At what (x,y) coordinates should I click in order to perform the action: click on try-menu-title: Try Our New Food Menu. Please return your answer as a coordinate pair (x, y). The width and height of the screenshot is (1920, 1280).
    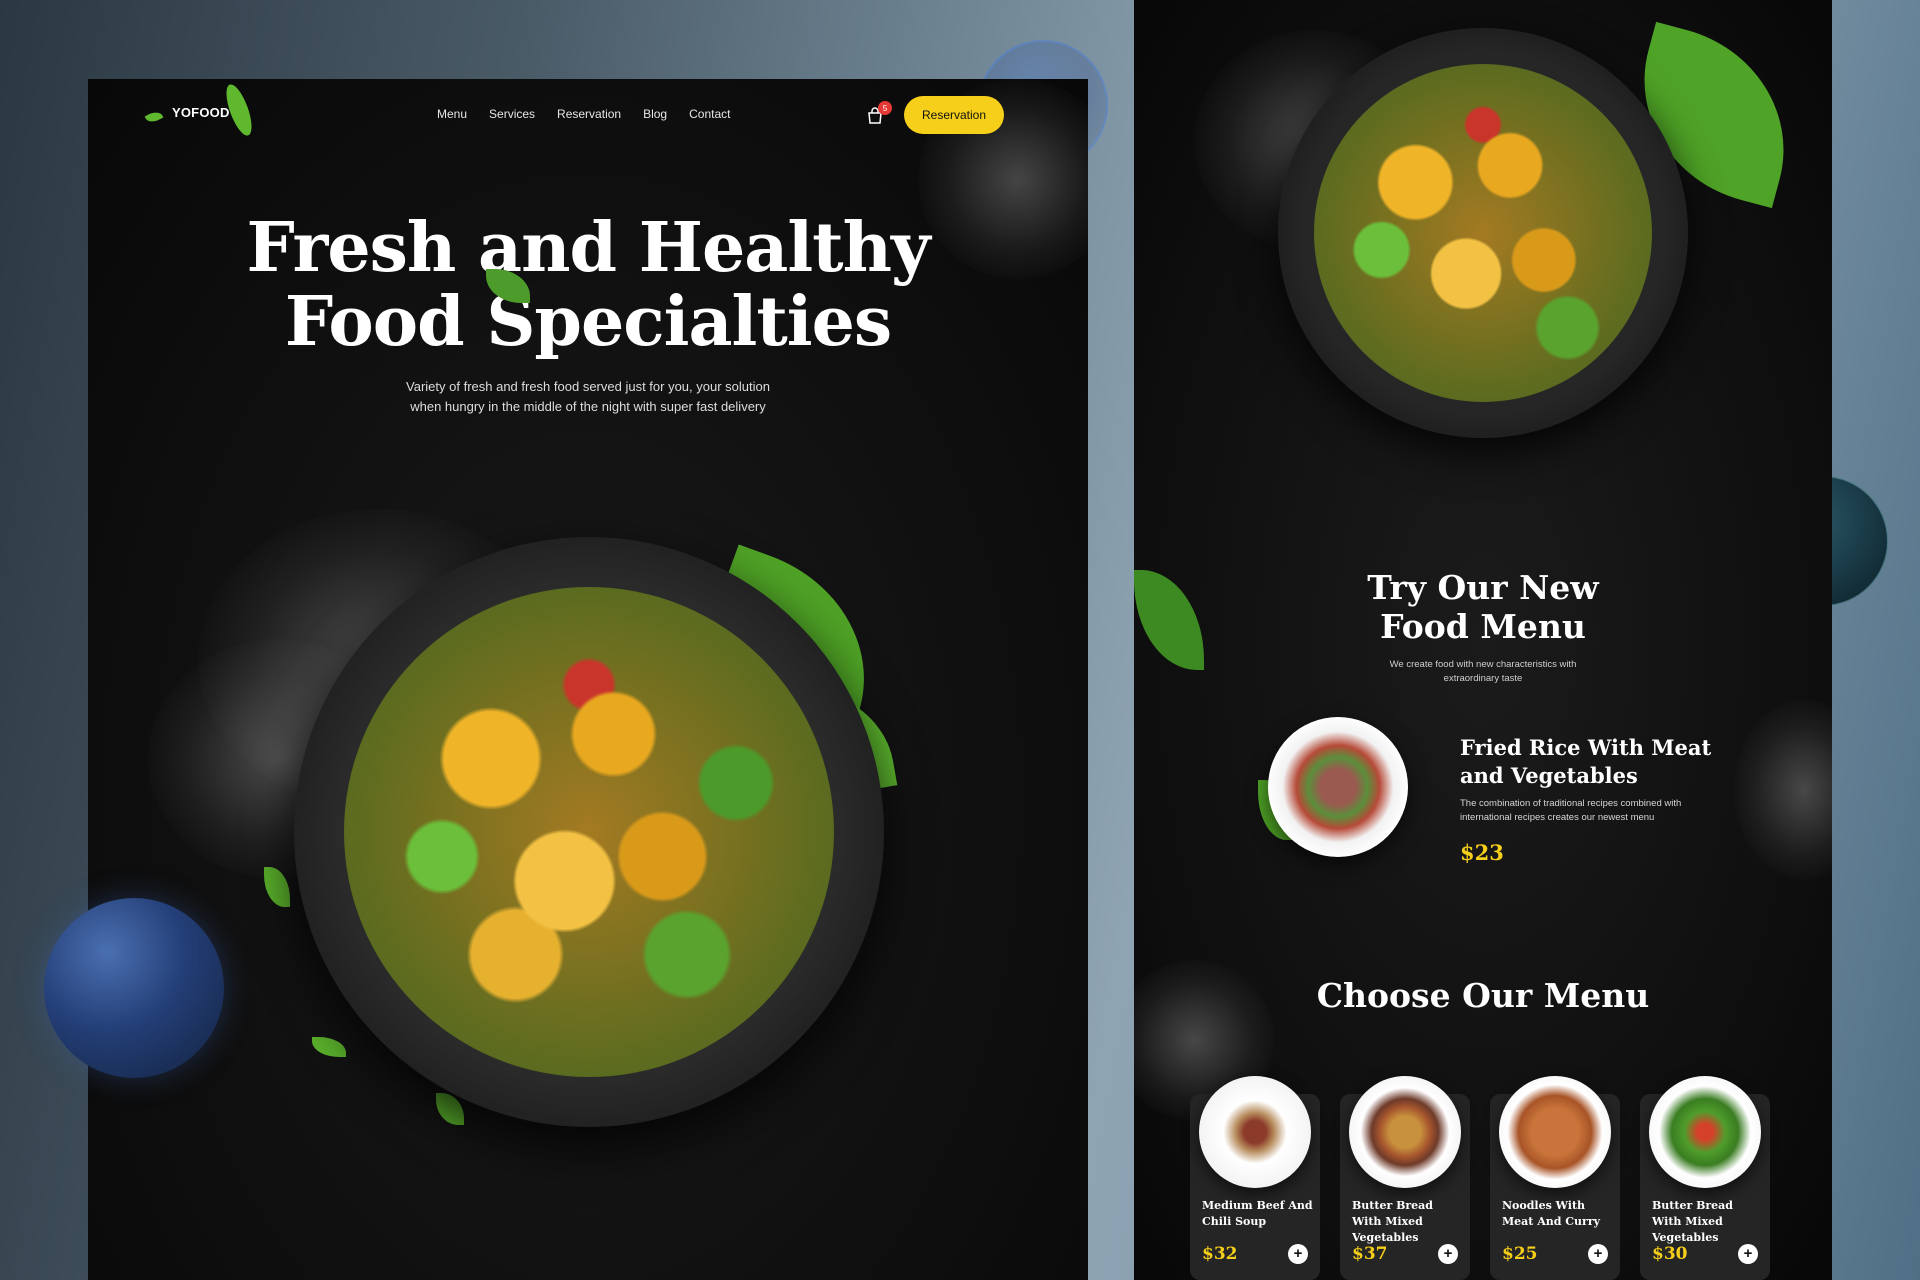
    Looking at the image, I should click on (1483, 607).